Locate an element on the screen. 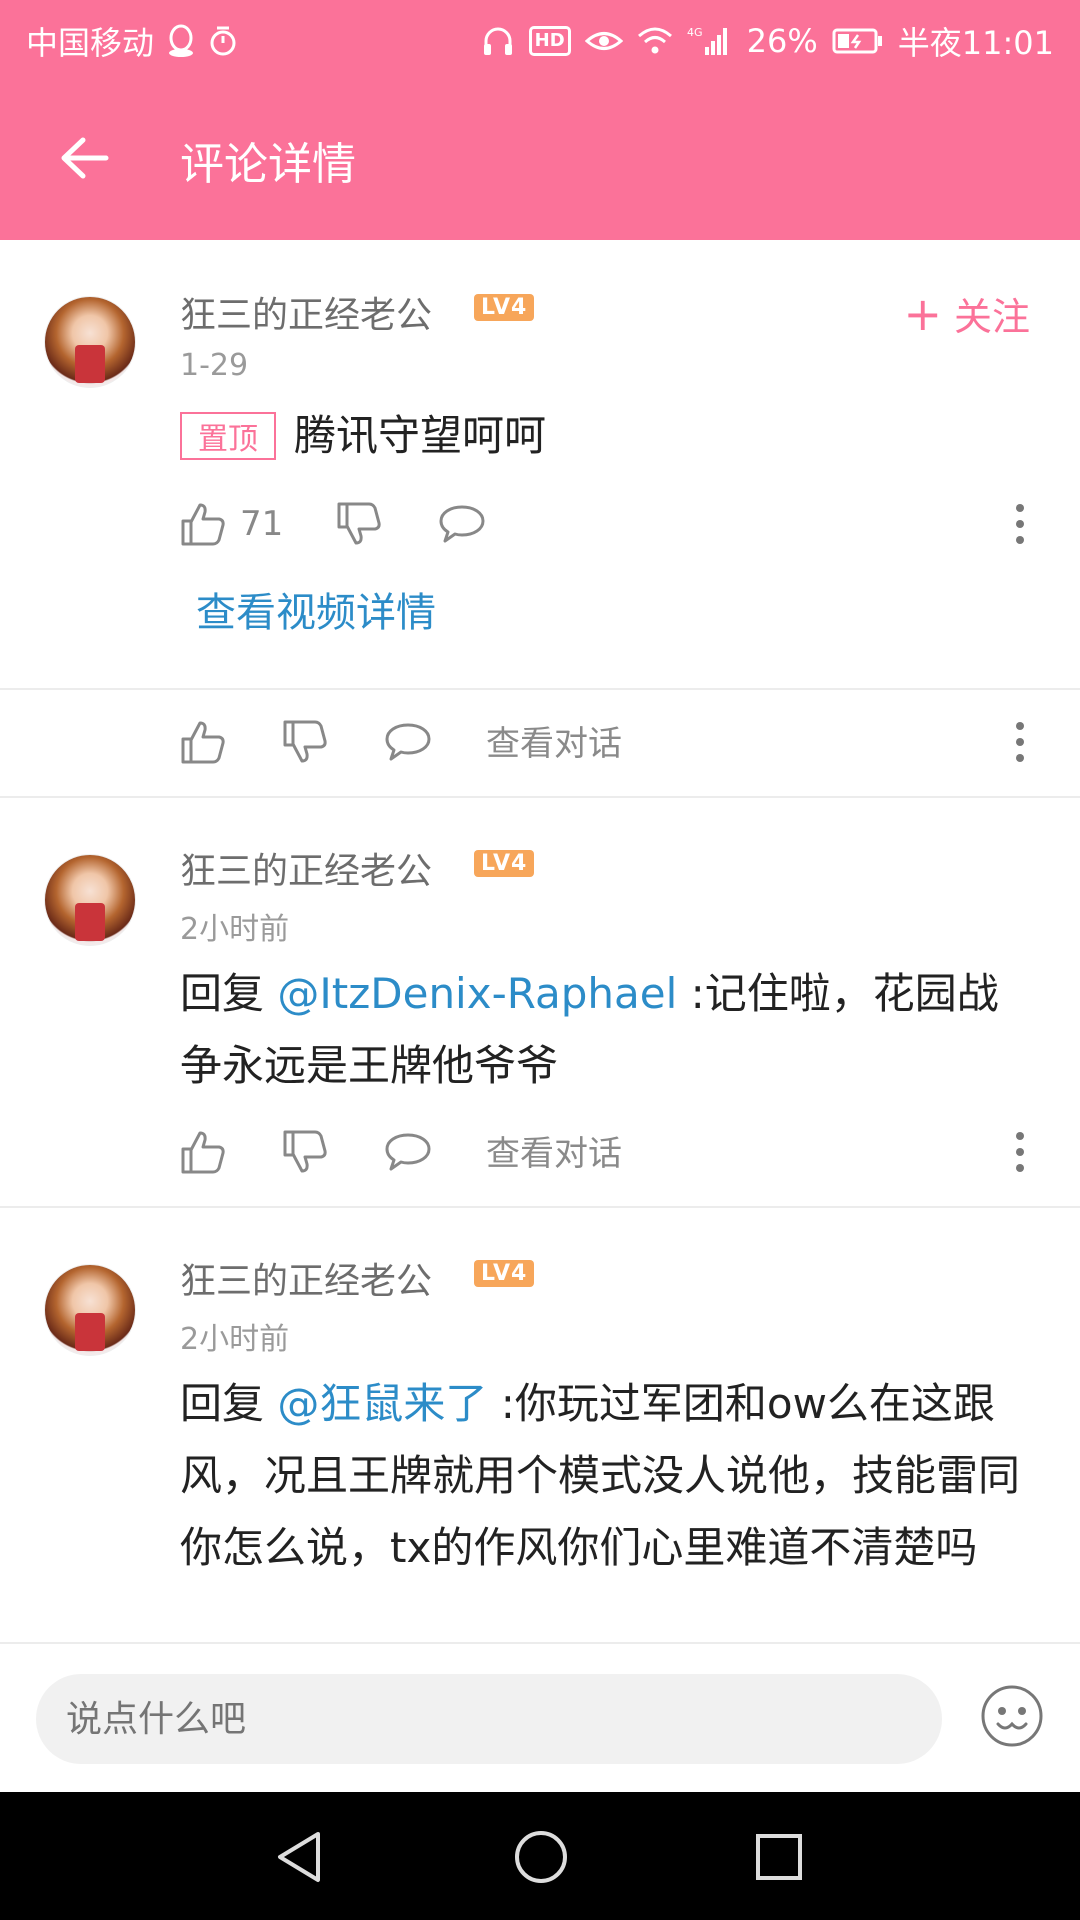  follow-label: 关注 is located at coordinates (991, 317).